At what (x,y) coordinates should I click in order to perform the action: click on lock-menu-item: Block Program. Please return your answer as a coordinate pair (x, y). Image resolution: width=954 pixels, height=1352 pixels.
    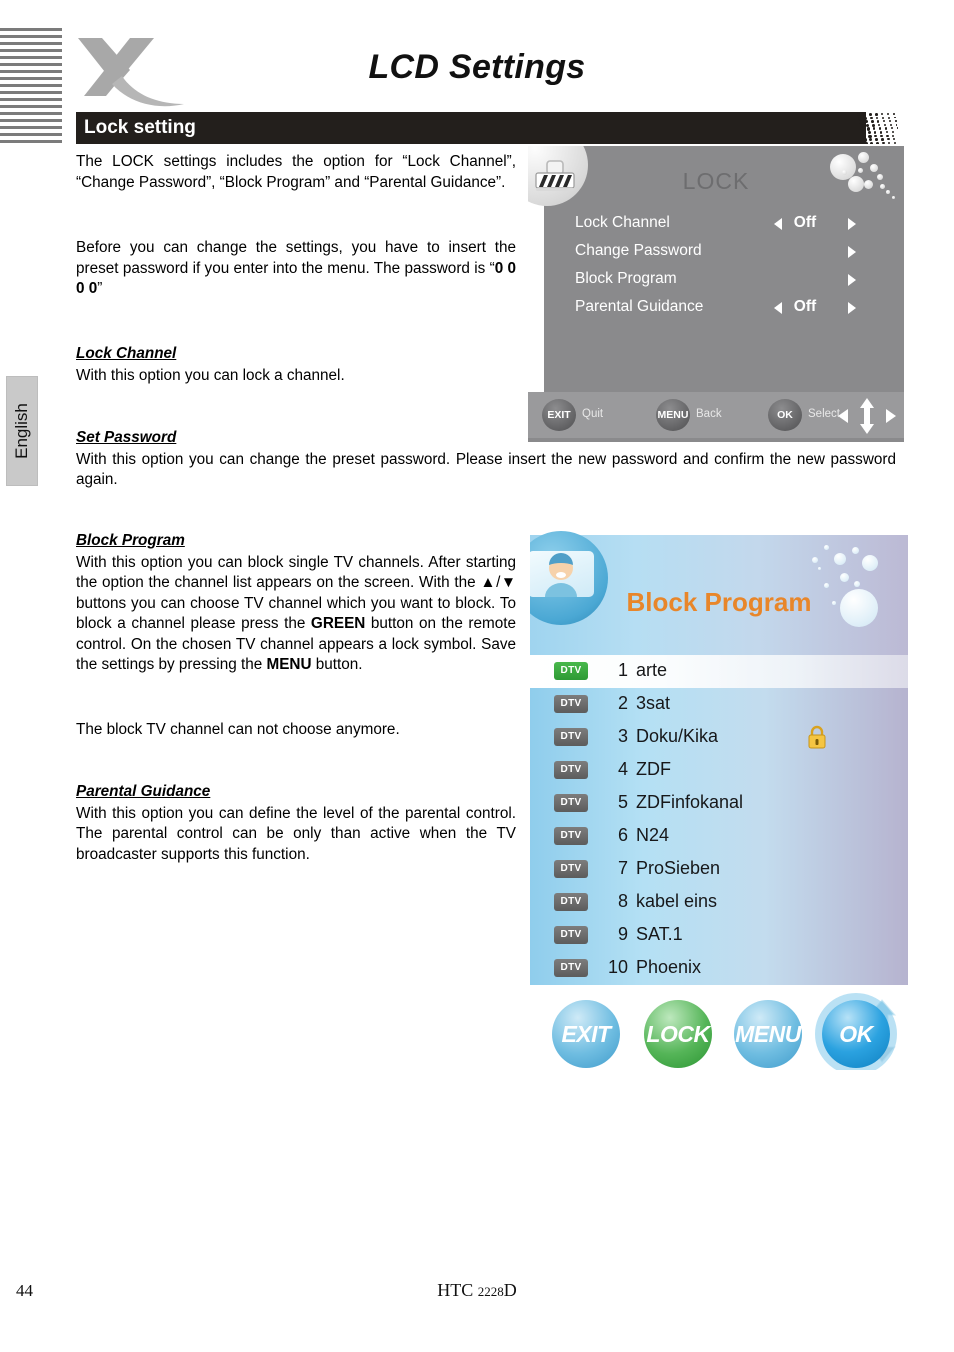
    Looking at the image, I should click on (716, 282).